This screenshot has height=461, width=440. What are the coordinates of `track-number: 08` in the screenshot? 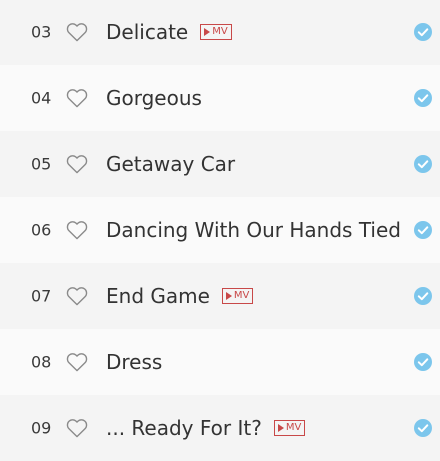 It's located at (41, 362).